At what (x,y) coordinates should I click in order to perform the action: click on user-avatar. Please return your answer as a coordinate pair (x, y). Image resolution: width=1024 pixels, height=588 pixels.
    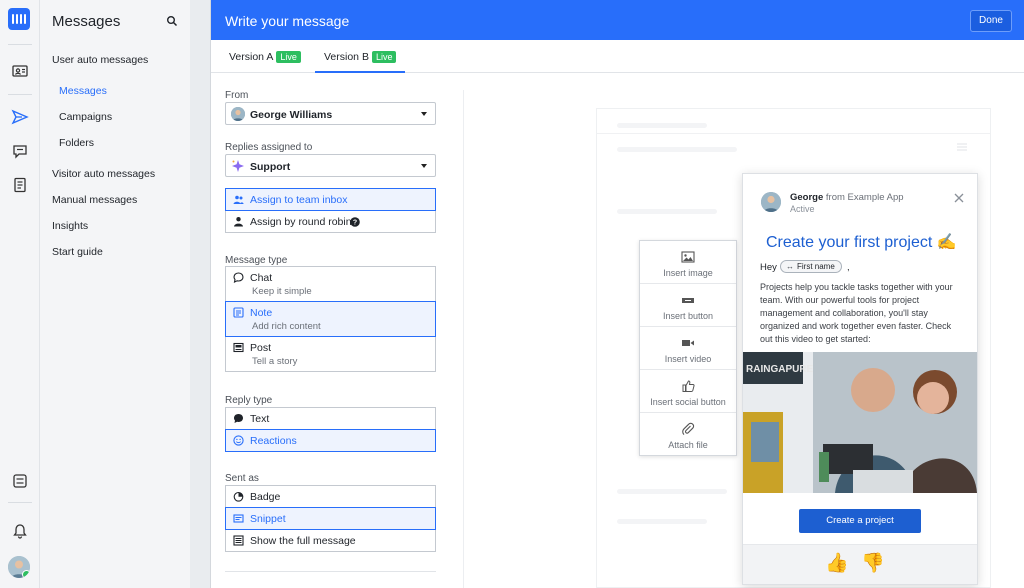
    Looking at the image, I should click on (19, 567).